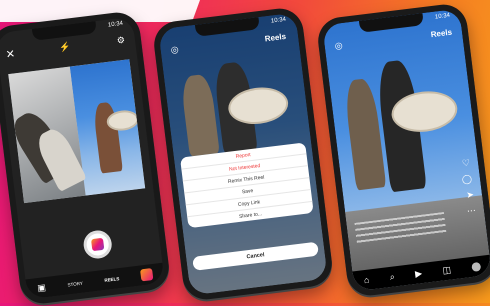 This screenshot has height=306, width=490. What do you see at coordinates (115, 24) in the screenshot?
I see `status-time: 10:34` at bounding box center [115, 24].